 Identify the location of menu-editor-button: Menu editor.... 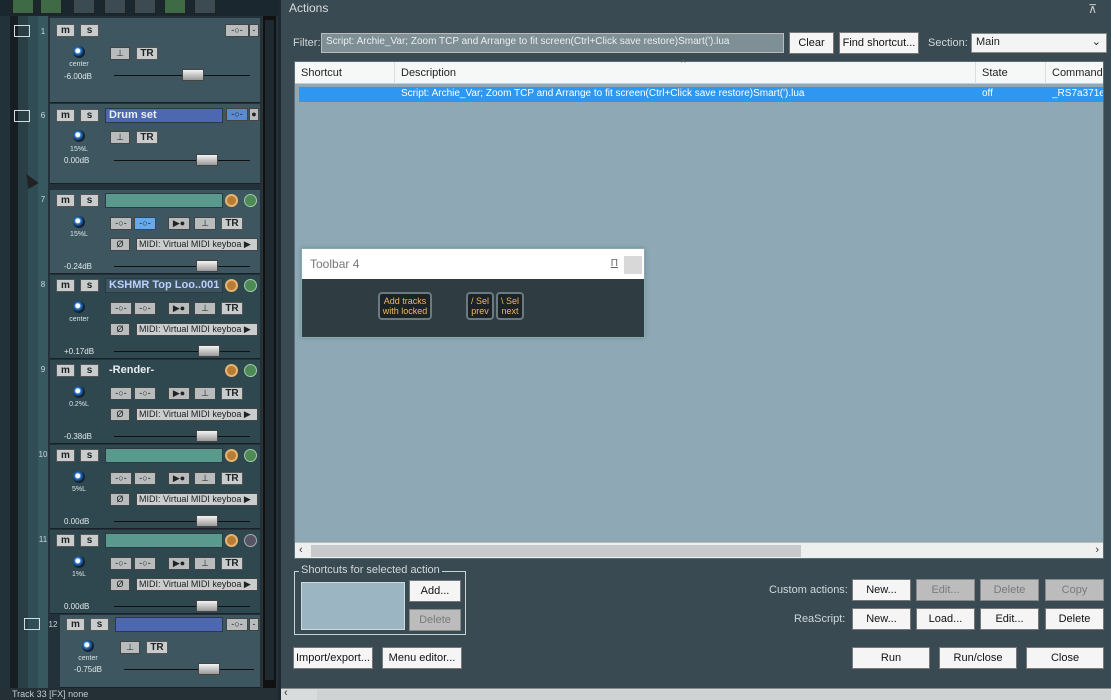
(422, 658).